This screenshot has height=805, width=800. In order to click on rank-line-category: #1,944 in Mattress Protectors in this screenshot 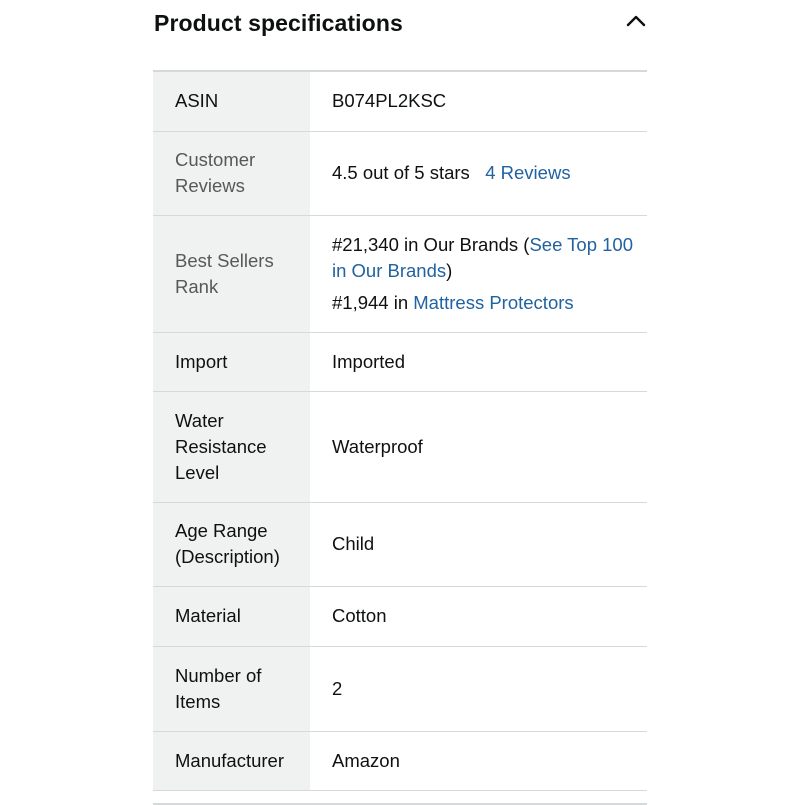, I will do `click(482, 303)`.